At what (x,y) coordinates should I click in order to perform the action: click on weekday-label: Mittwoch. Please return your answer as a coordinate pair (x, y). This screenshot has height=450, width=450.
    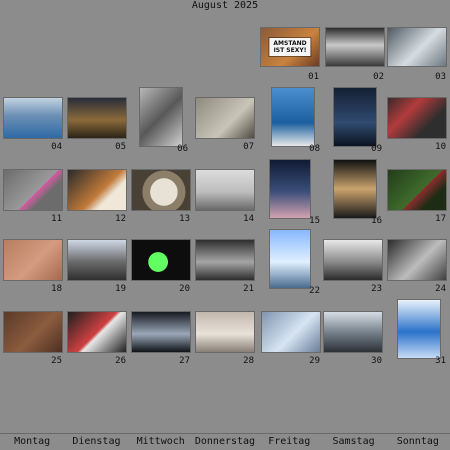
    Looking at the image, I should click on (160, 441).